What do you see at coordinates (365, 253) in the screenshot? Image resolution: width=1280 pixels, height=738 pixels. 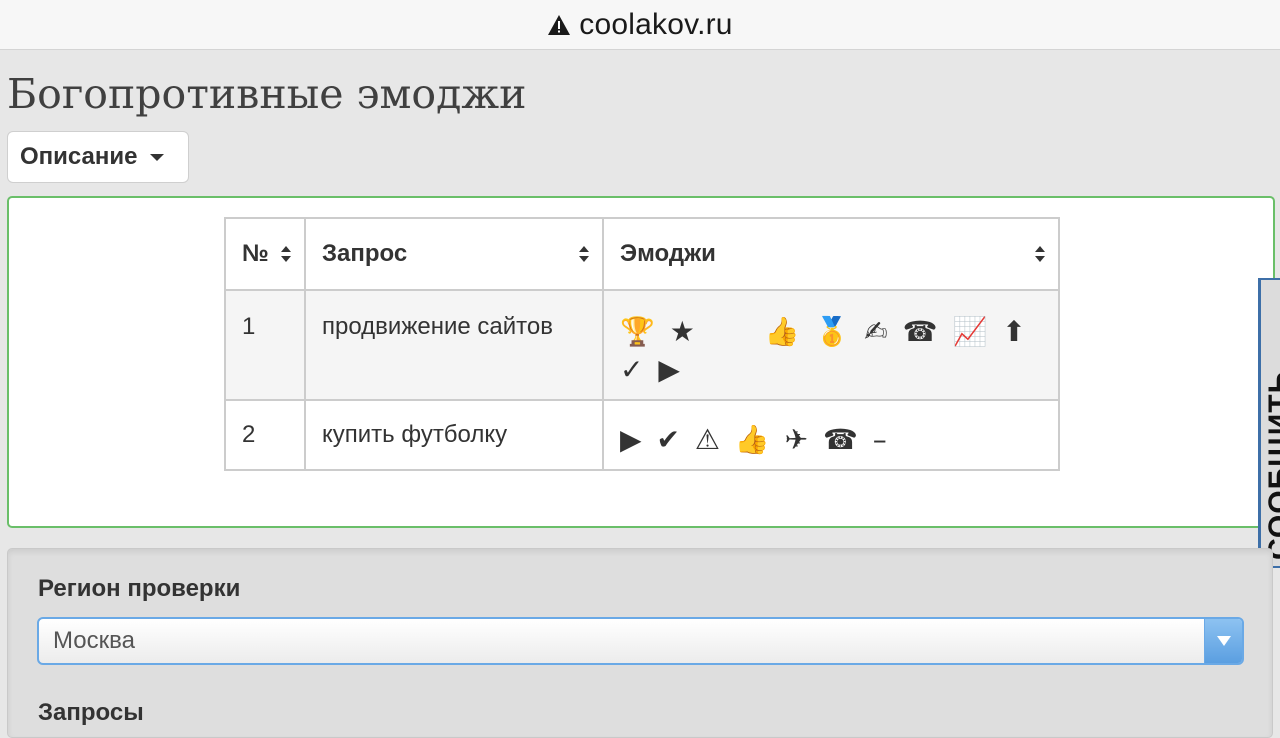 I see `column-header-query-label: Запрос` at bounding box center [365, 253].